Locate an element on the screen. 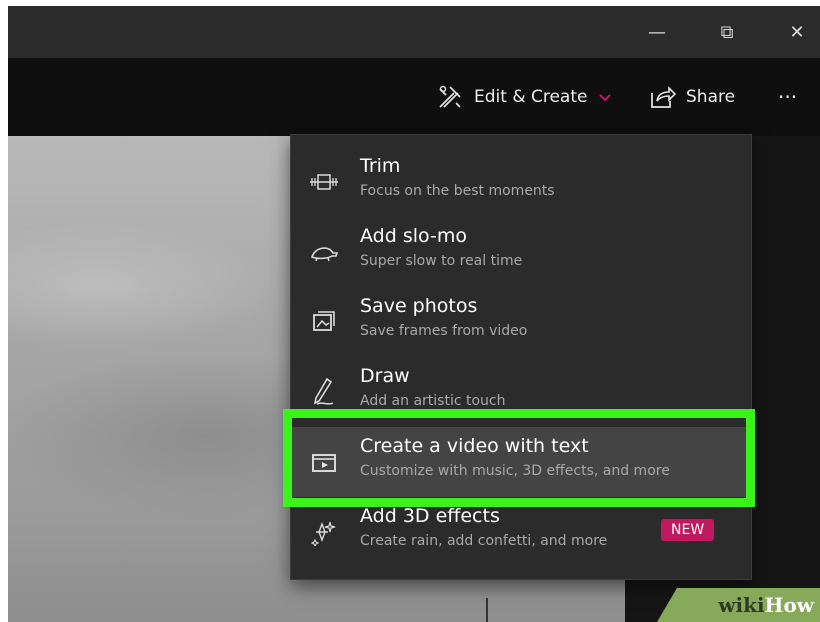  menu-item-title: Add 3D effects is located at coordinates (430, 516).